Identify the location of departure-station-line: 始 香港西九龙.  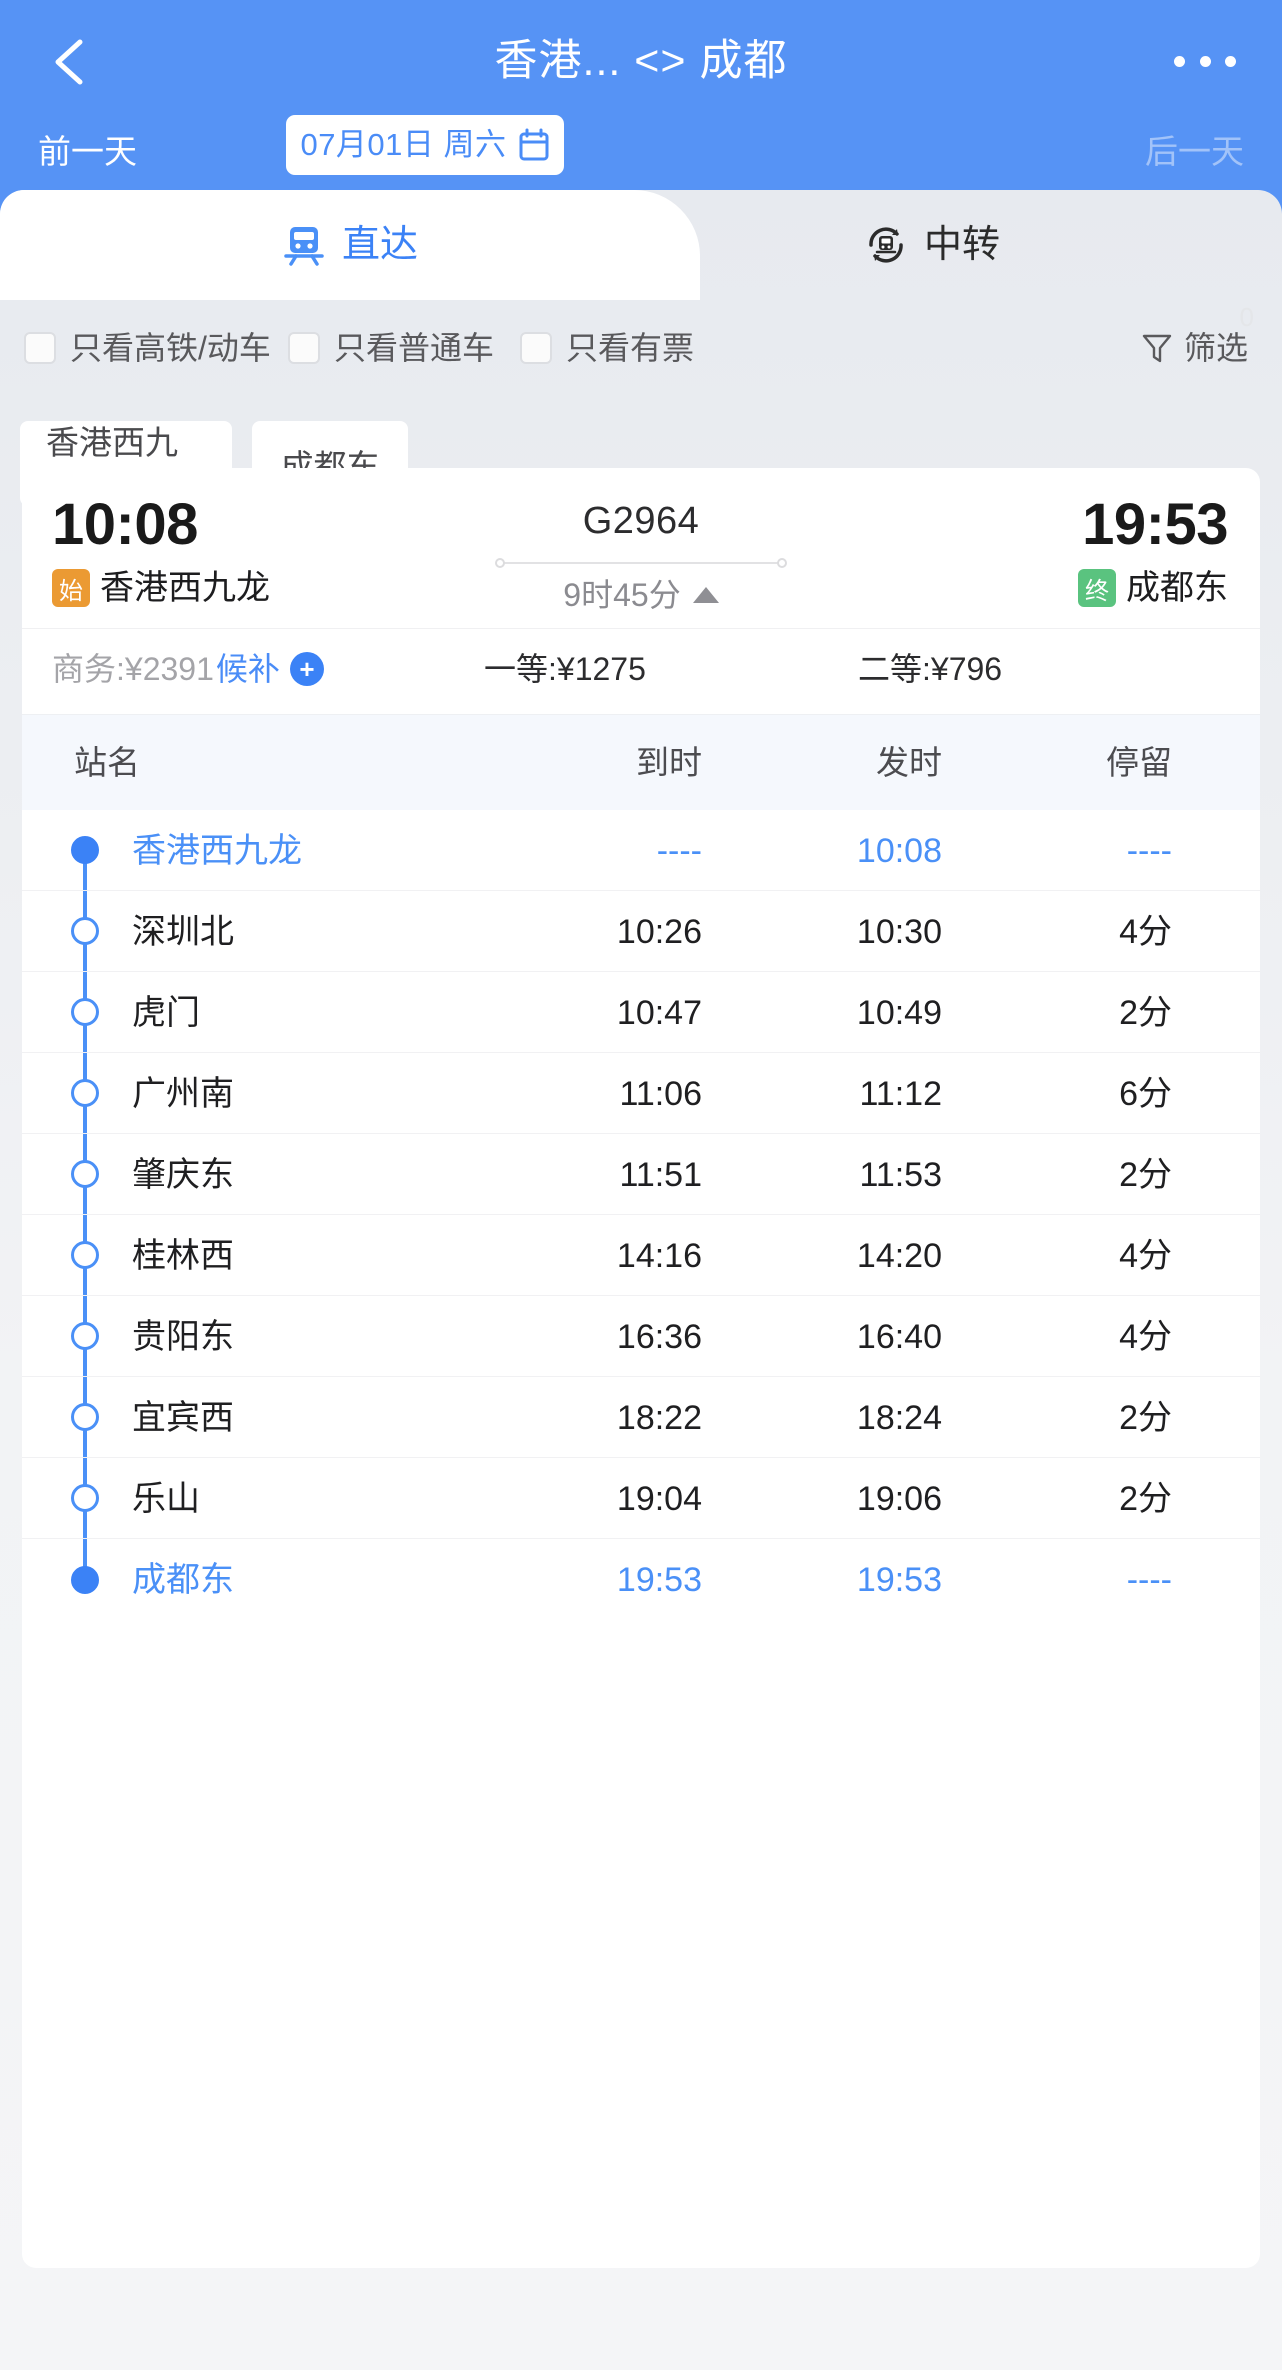
(161, 588).